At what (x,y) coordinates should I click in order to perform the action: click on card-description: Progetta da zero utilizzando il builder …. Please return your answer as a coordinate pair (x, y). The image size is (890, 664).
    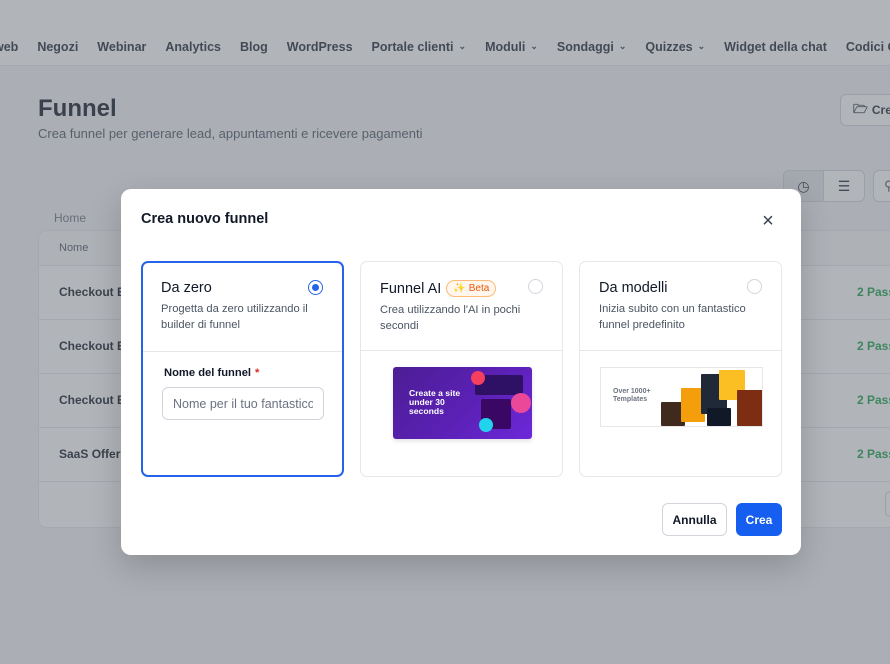
    Looking at the image, I should click on (234, 317).